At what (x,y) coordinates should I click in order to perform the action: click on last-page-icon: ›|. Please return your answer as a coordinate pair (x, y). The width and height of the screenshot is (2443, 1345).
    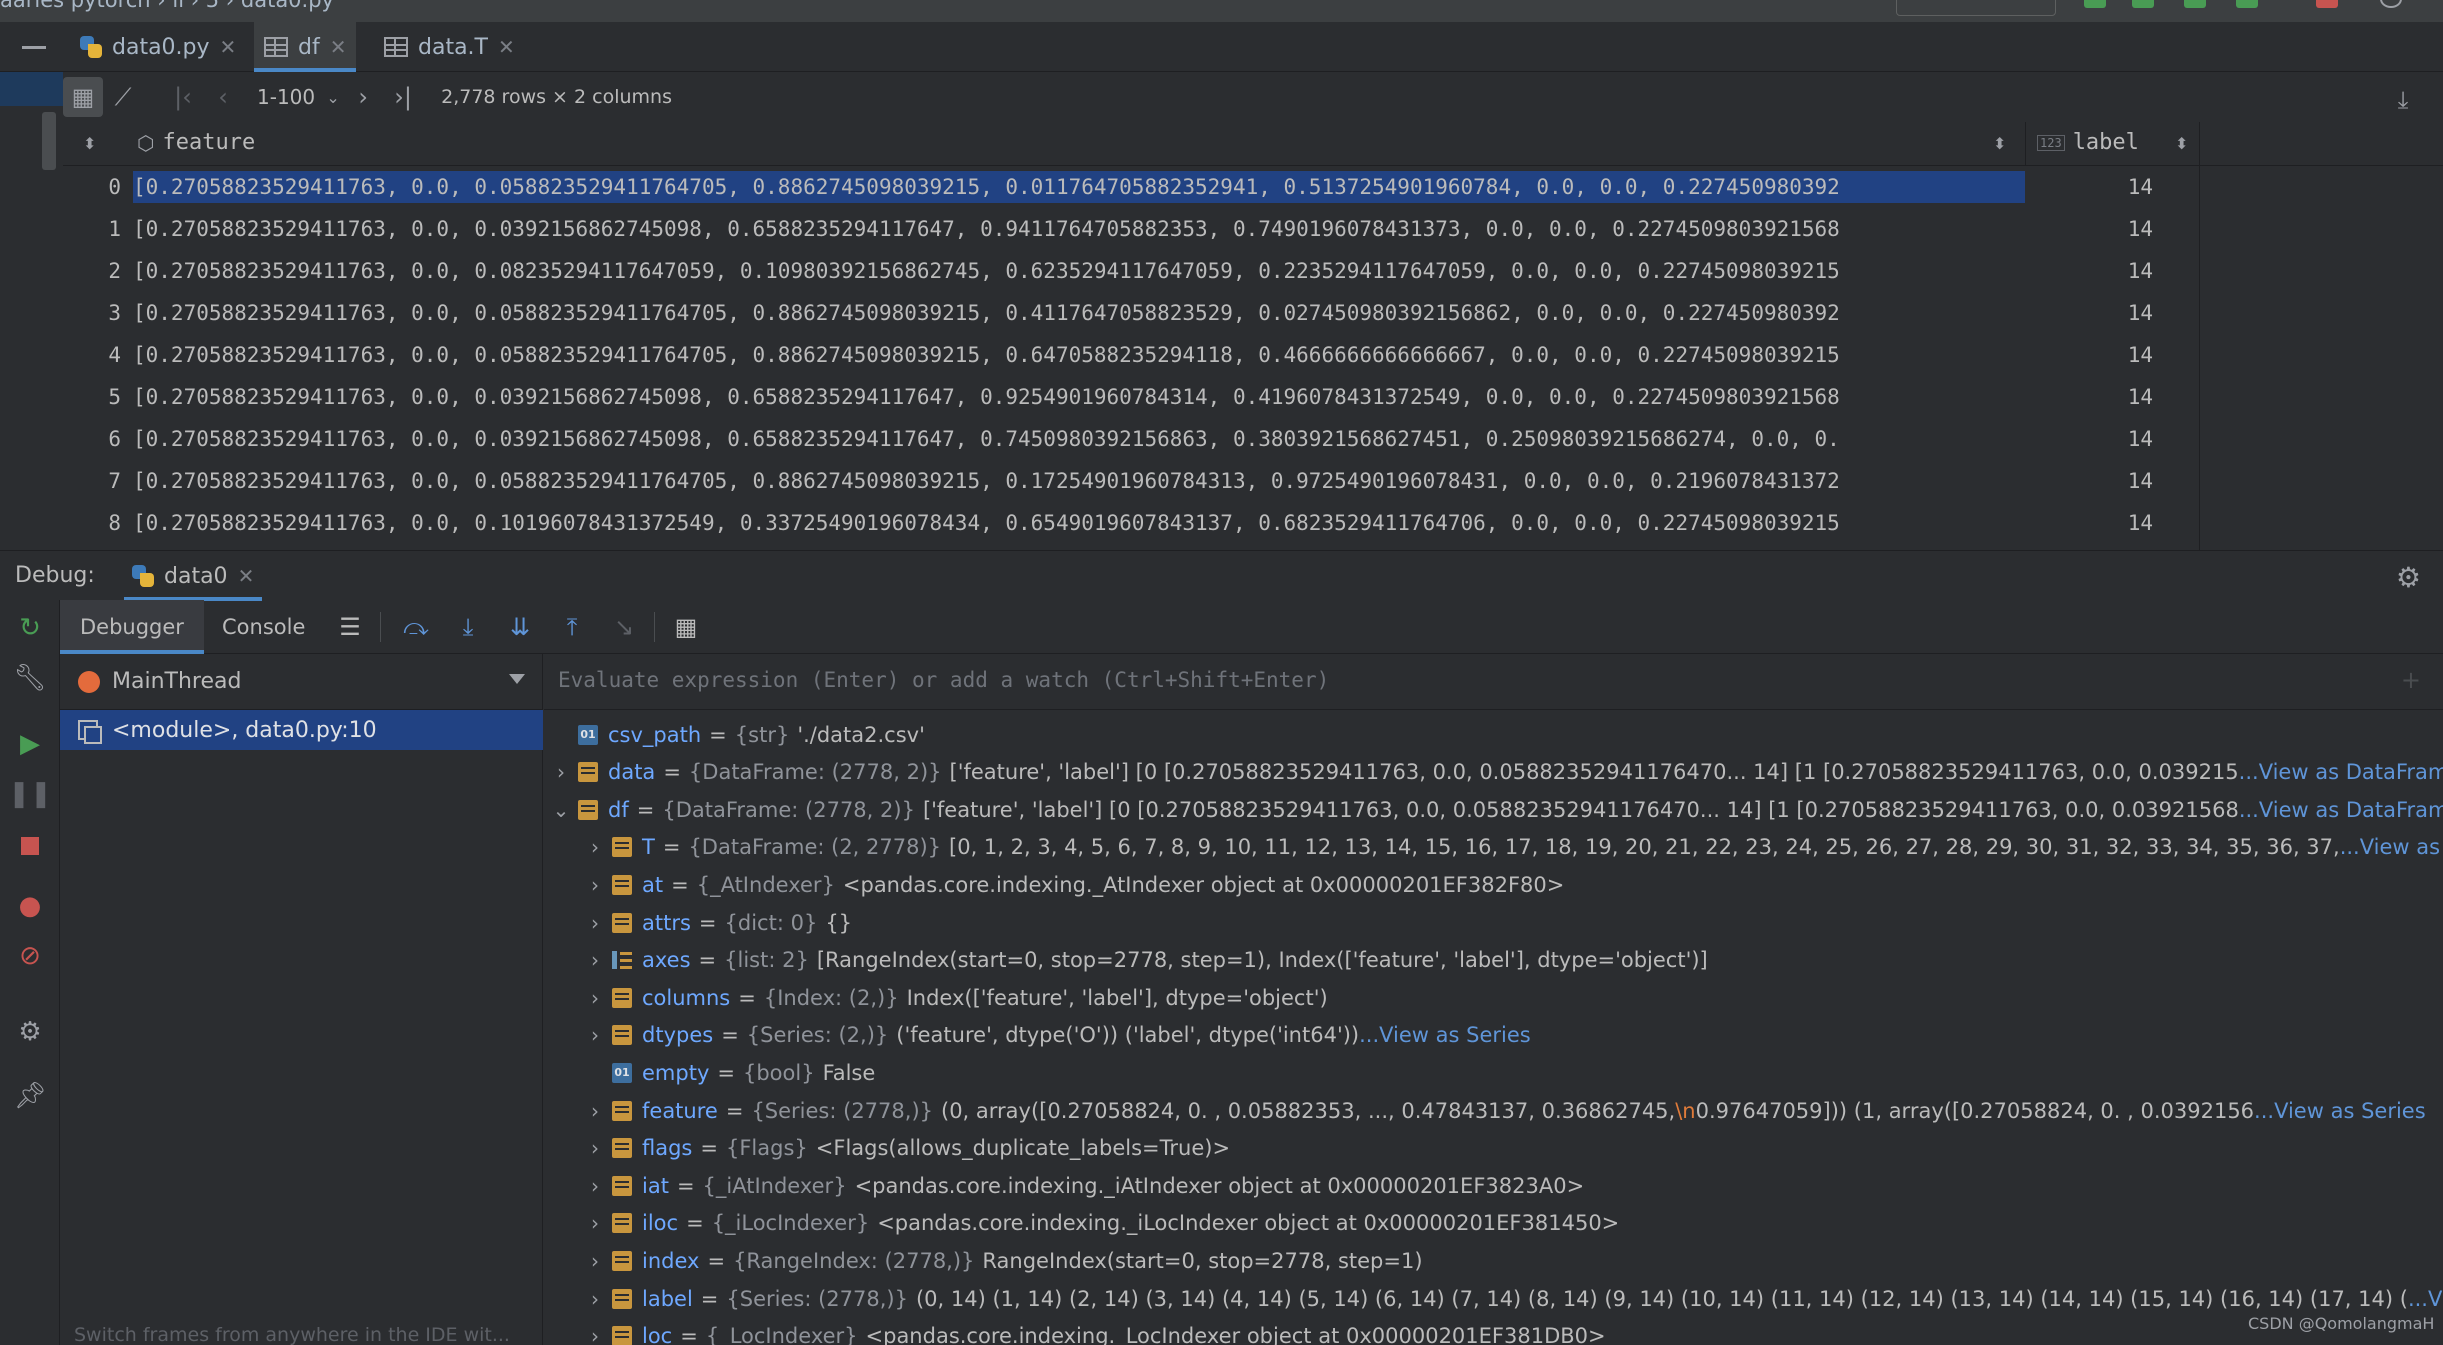
    Looking at the image, I should click on (403, 97).